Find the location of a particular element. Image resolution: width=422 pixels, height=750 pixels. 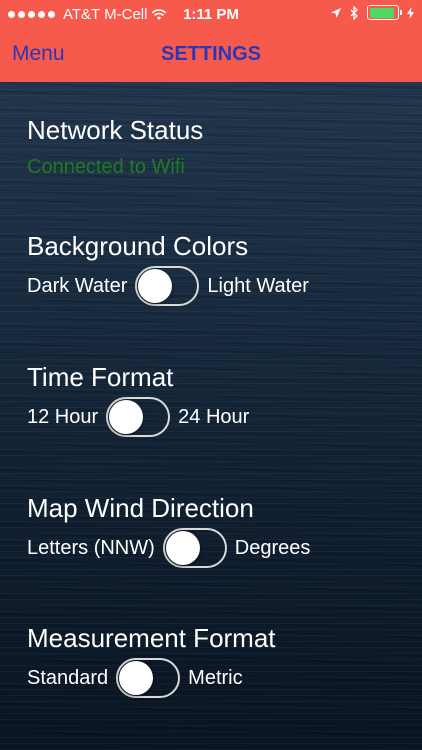

measurement-format-section: Measurement Format Standard Metric is located at coordinates (151, 660).